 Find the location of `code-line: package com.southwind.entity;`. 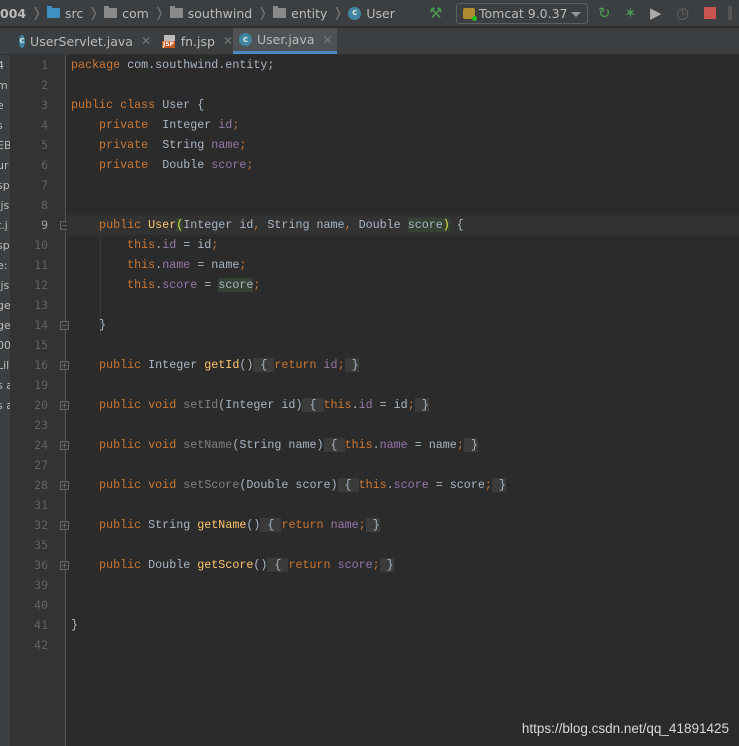

code-line: package com.southwind.entity; is located at coordinates (403, 65).